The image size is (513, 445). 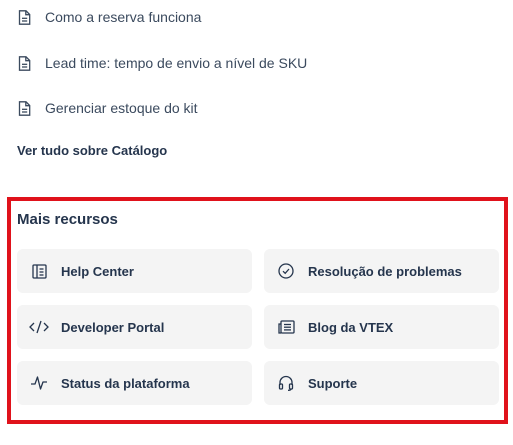 I want to click on support-card: Suporte, so click(x=381, y=383).